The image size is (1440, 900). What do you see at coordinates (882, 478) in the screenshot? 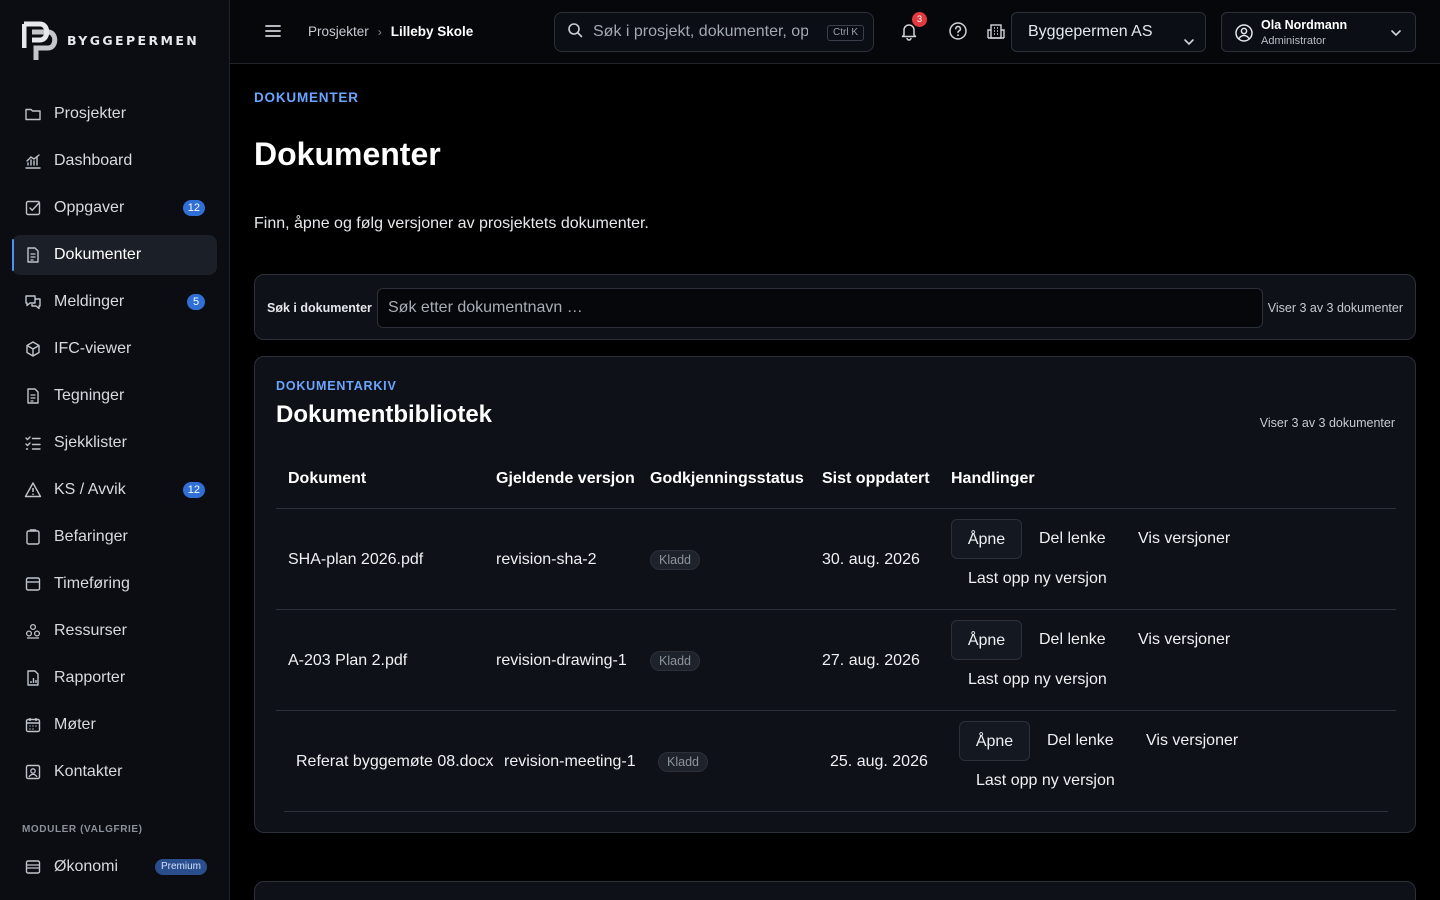
I see `column-header-updated: Sist oppdatert` at bounding box center [882, 478].